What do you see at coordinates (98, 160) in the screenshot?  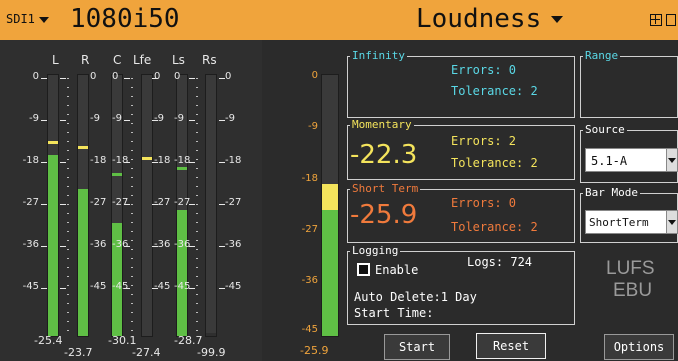 I see `scale-tick-label: -18` at bounding box center [98, 160].